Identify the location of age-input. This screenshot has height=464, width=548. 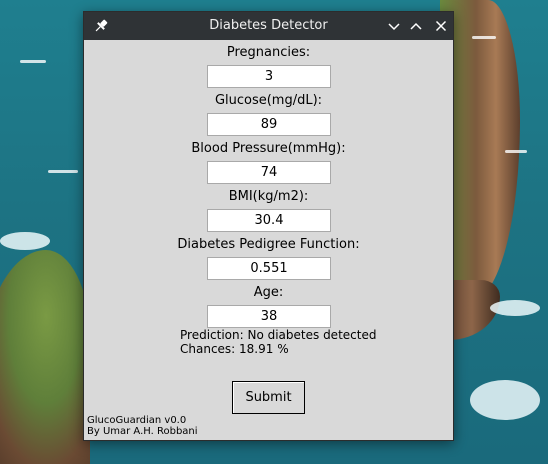
(269, 316).